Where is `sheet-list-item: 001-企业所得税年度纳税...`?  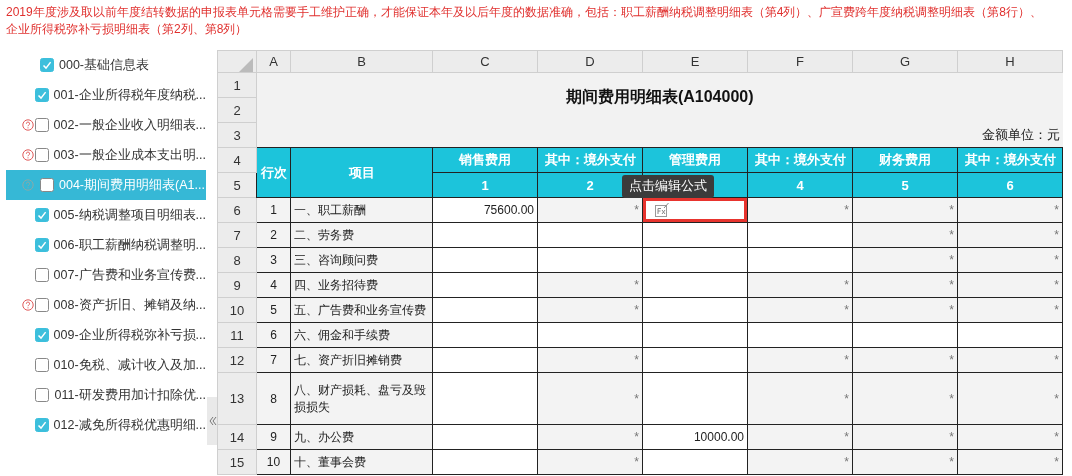 sheet-list-item: 001-企业所得税年度纳税... is located at coordinates (106, 95).